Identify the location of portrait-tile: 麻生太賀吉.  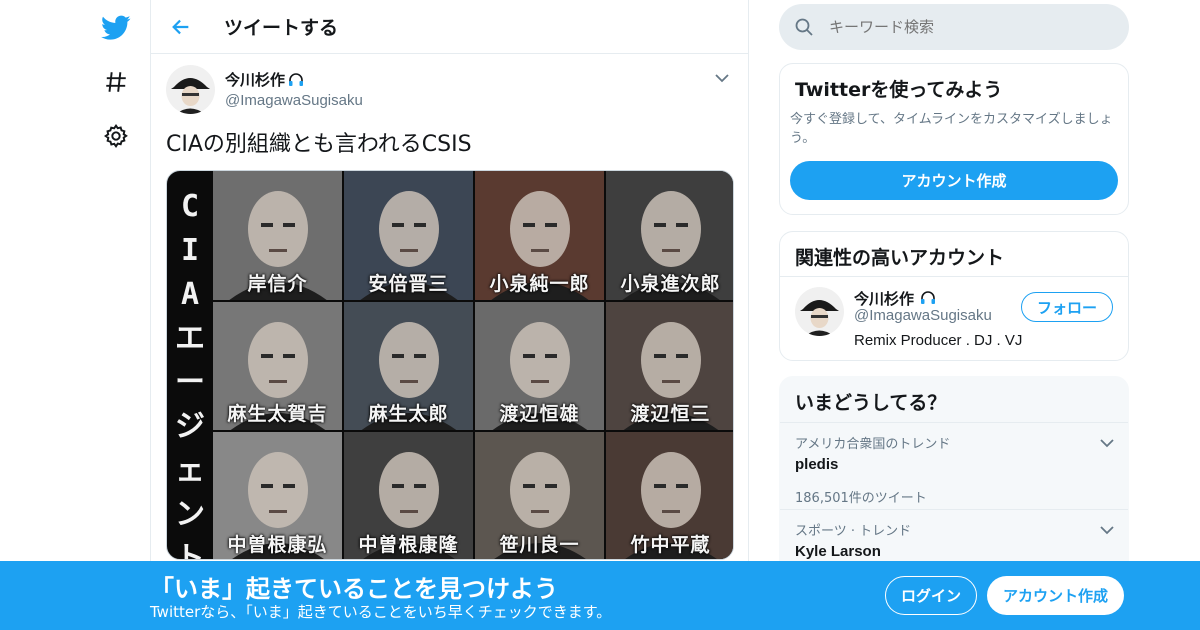
(277, 366).